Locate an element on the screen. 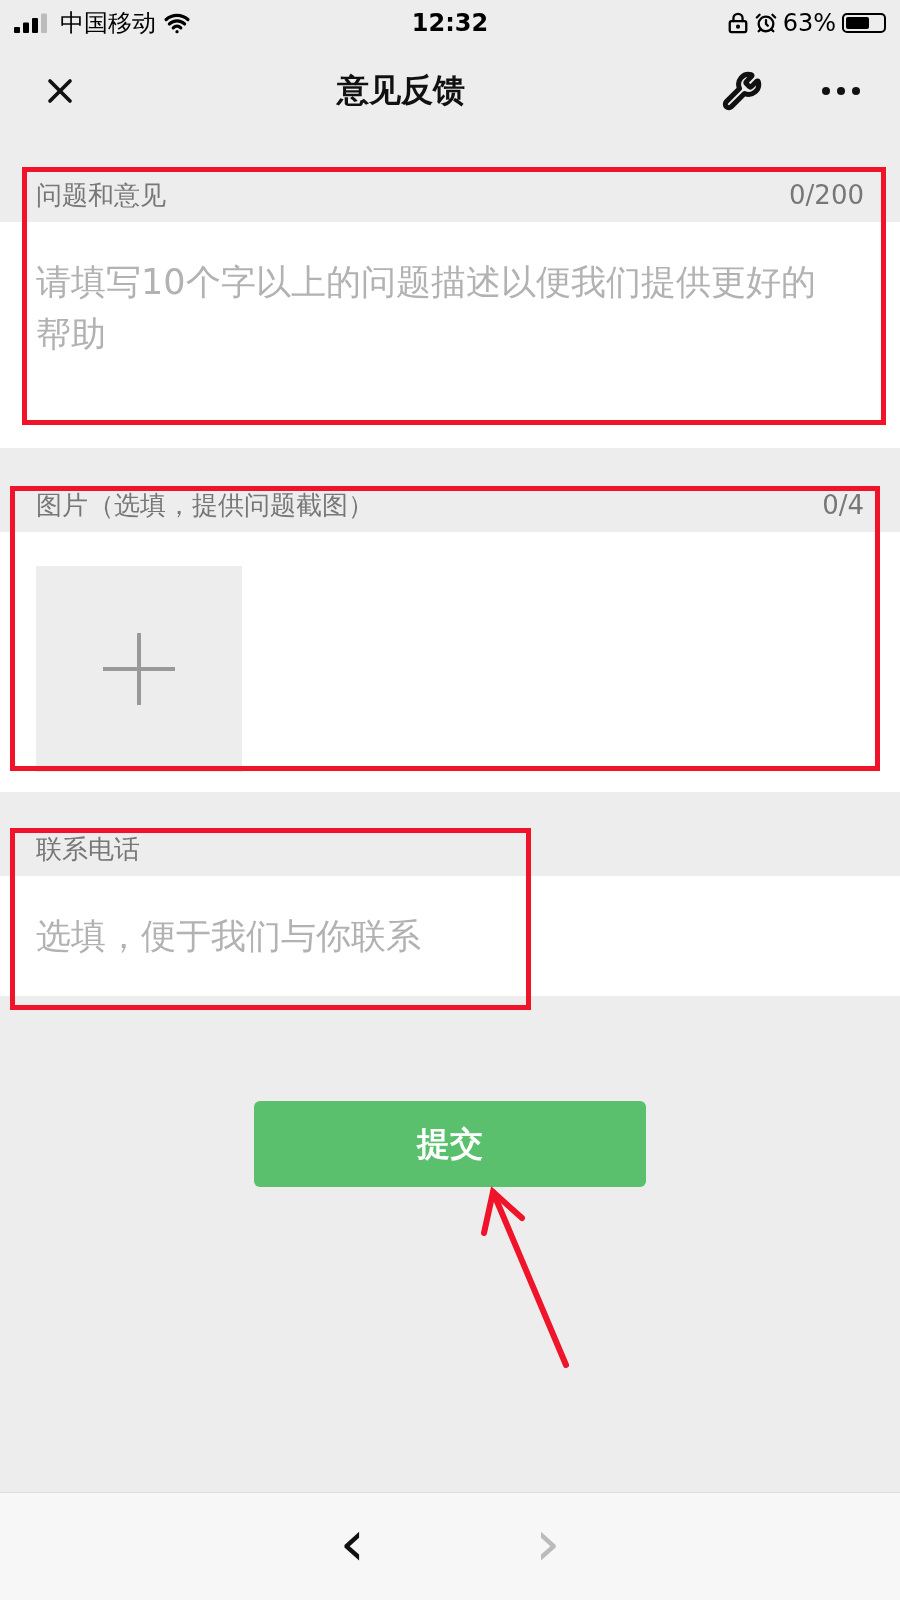 This screenshot has height=1600, width=900. item-count: 0/200 is located at coordinates (826, 195).